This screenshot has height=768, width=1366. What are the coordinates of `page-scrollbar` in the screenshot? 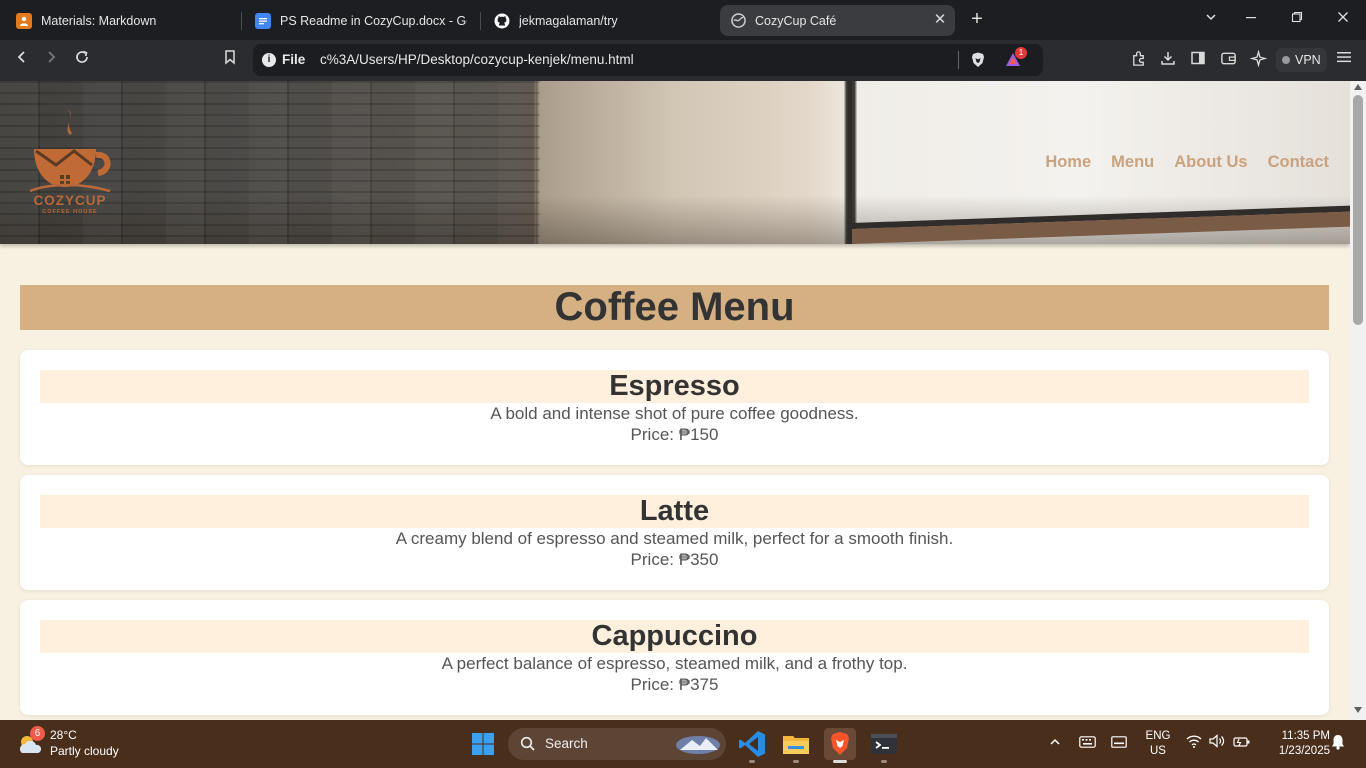 It's located at (1358, 400).